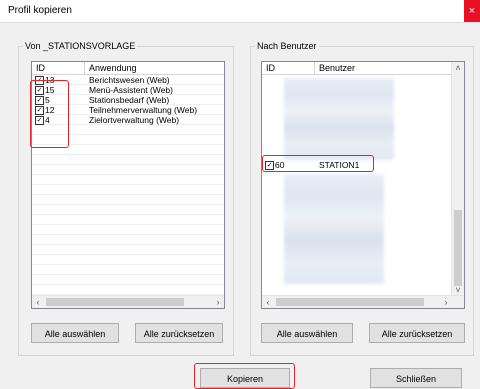 The image size is (480, 389). I want to click on column-header-user: Benutzer, so click(337, 68).